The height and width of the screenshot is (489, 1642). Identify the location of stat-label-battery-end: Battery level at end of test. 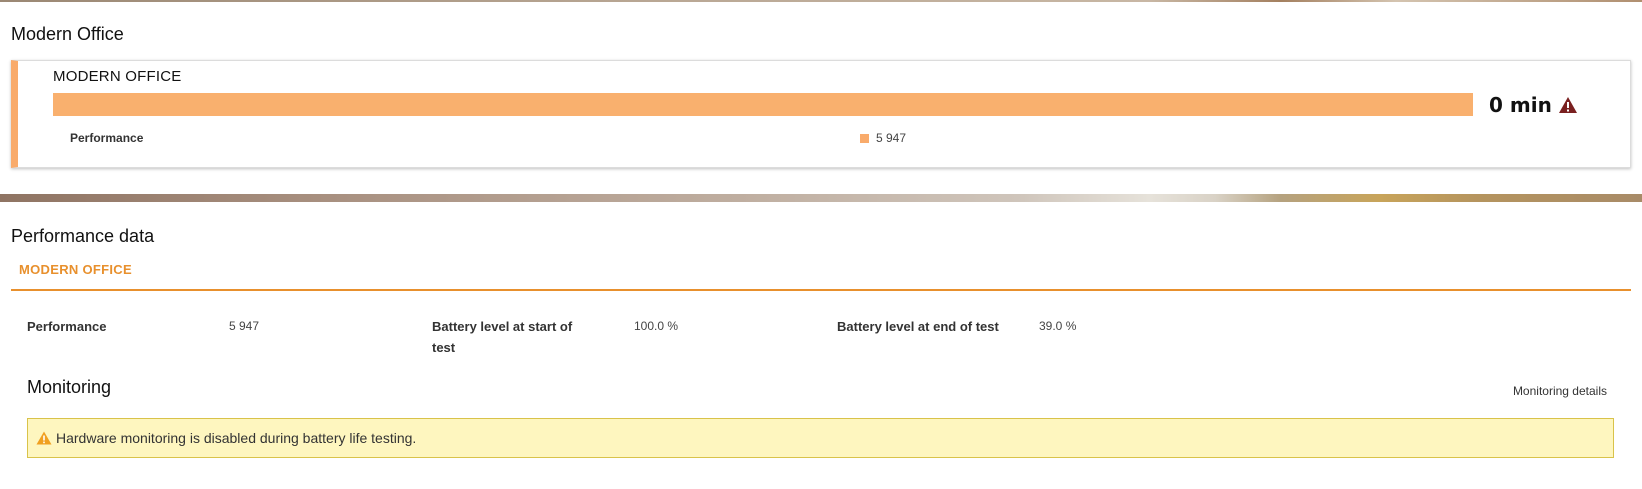
(918, 326).